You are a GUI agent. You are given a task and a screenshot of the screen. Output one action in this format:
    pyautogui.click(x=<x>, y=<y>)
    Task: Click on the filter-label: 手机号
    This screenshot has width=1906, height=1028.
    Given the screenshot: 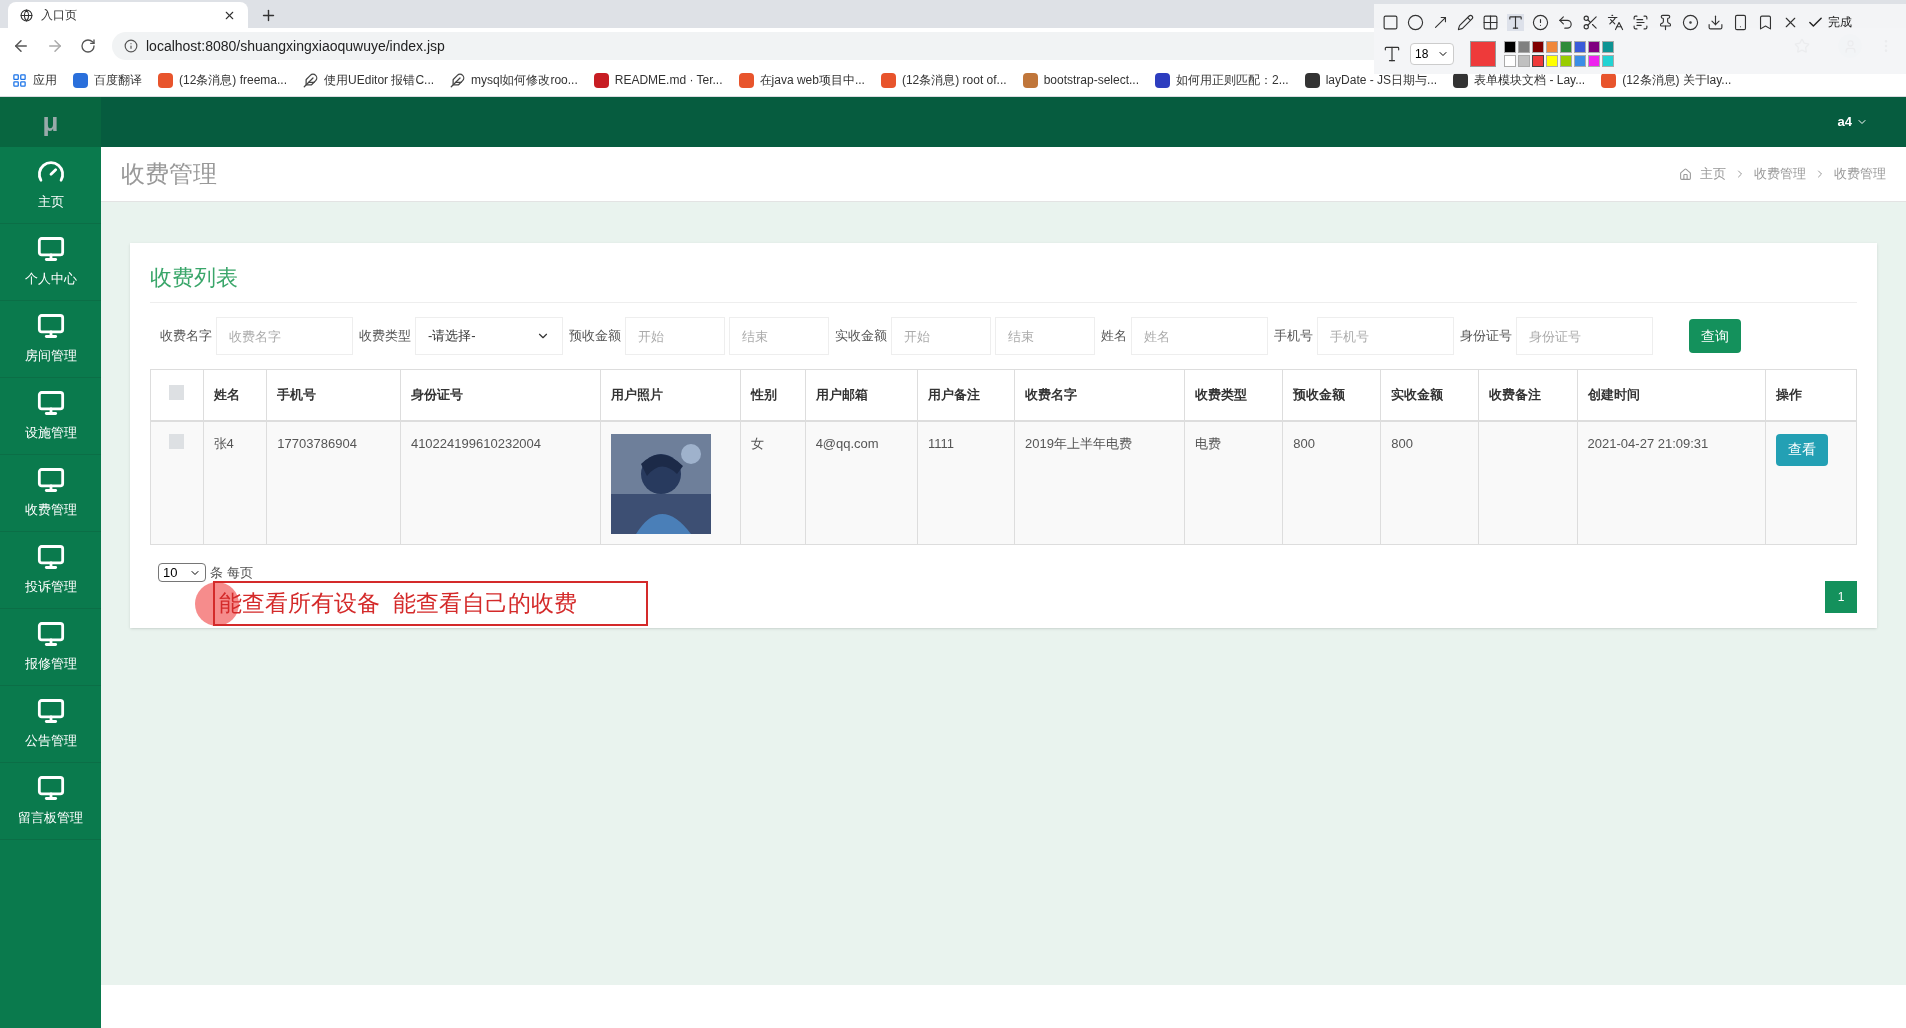 What is the action you would take?
    pyautogui.click(x=1293, y=336)
    